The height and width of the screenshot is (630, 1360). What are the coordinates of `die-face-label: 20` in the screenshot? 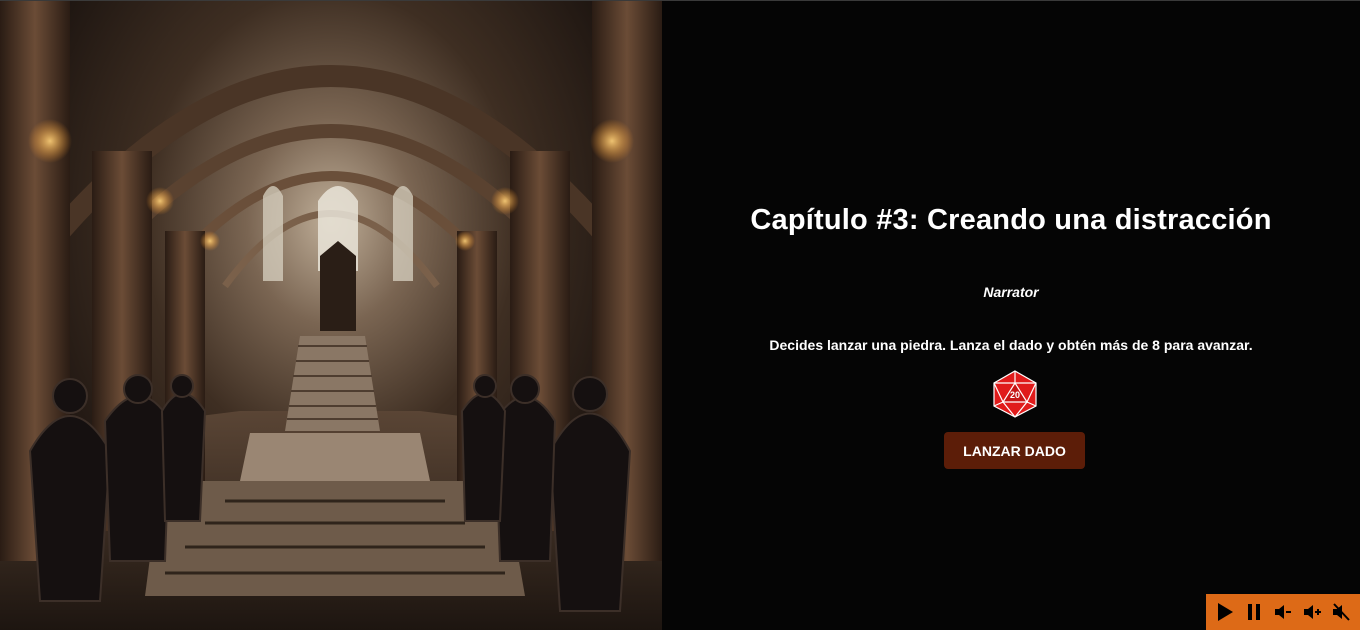 It's located at (1015, 395).